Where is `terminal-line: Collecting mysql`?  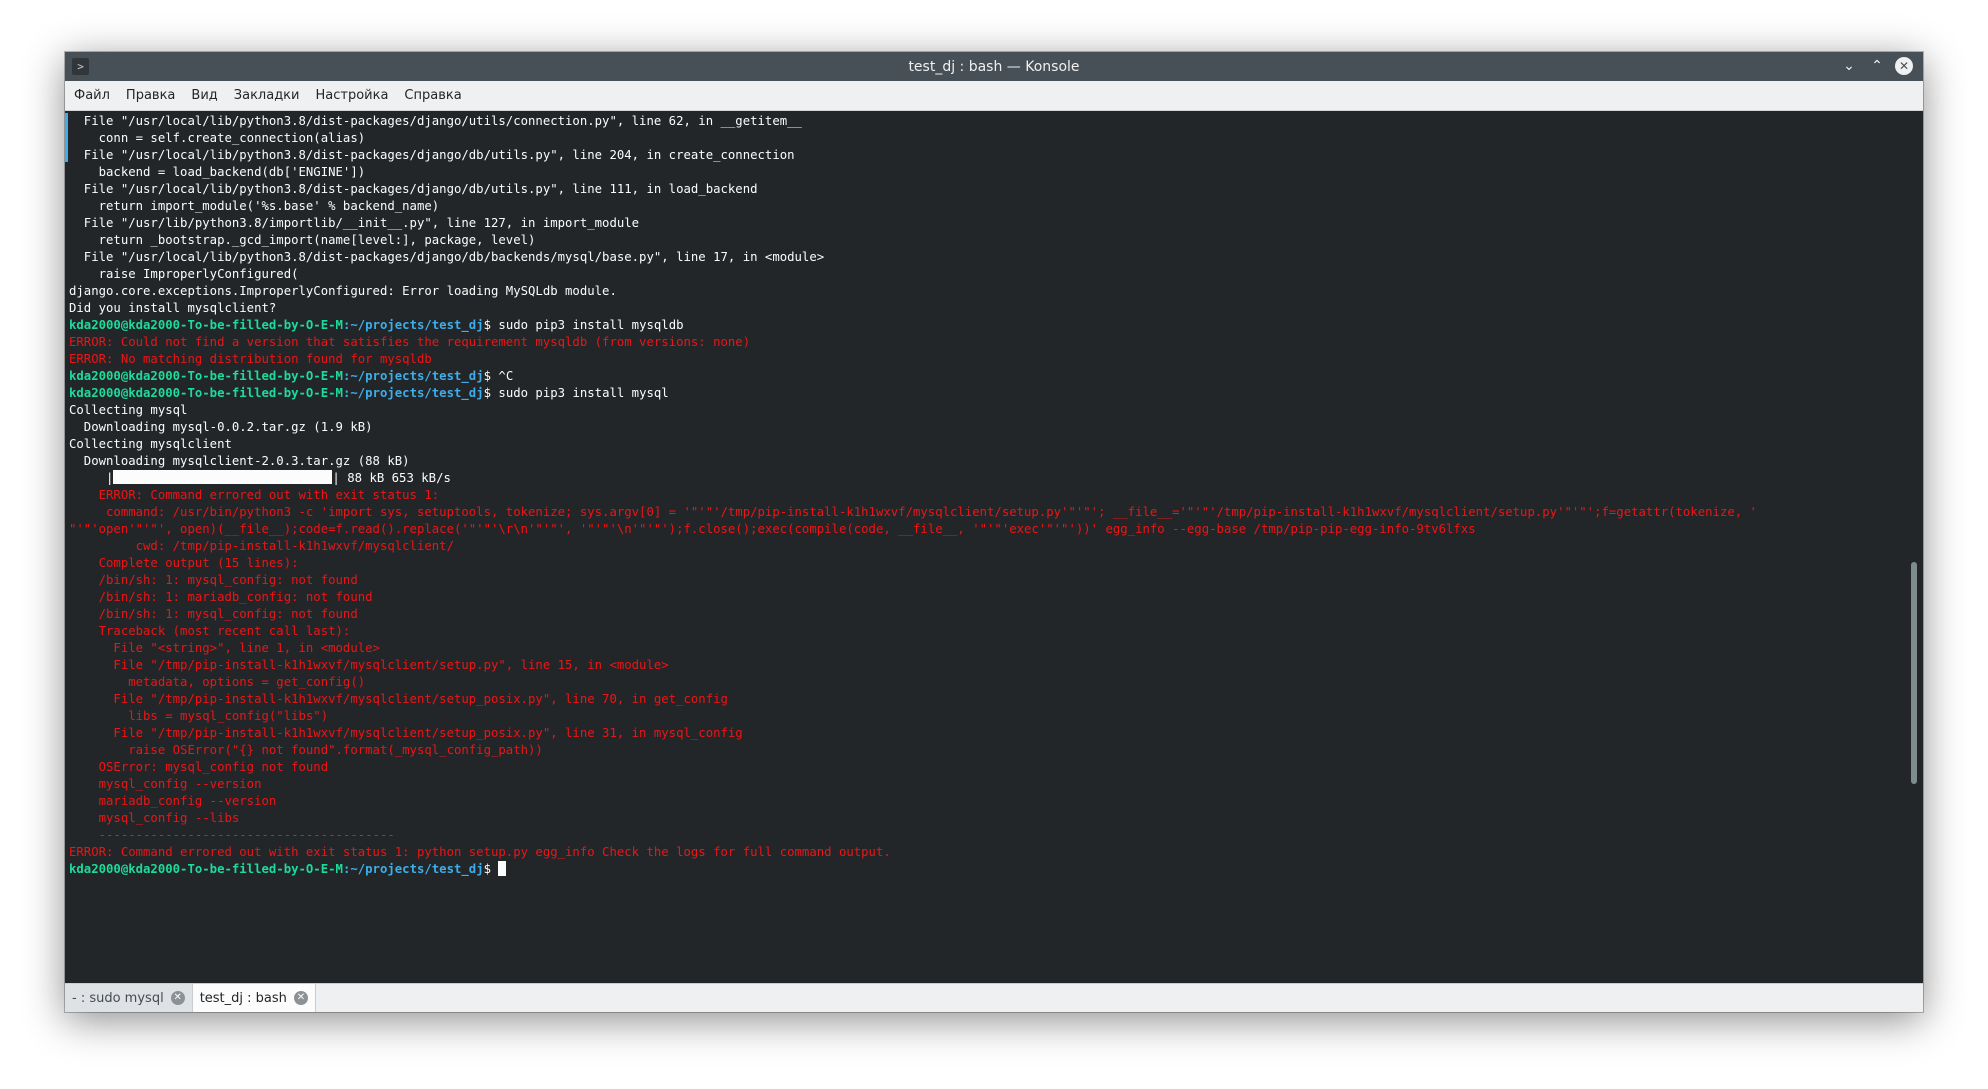
terminal-line: Collecting mysql is located at coordinates (986, 410).